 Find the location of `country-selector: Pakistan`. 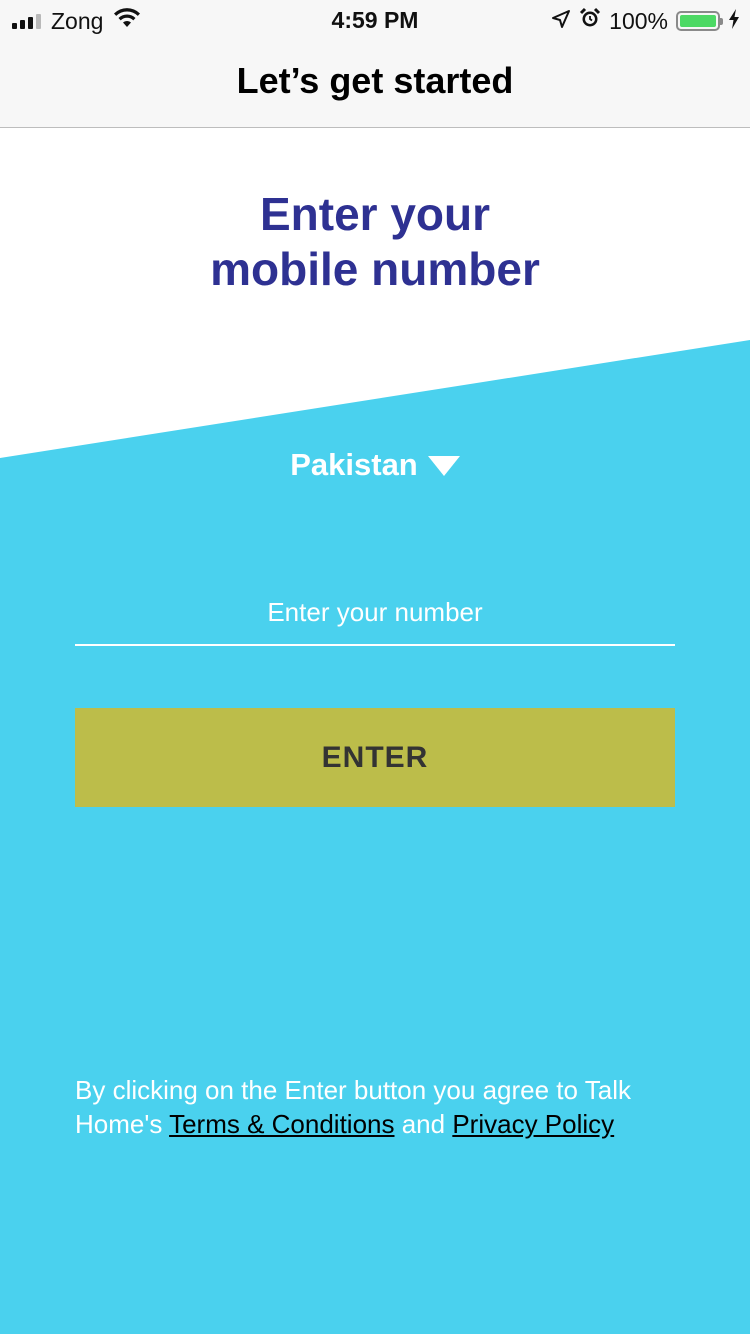

country-selector: Pakistan is located at coordinates (375, 465).